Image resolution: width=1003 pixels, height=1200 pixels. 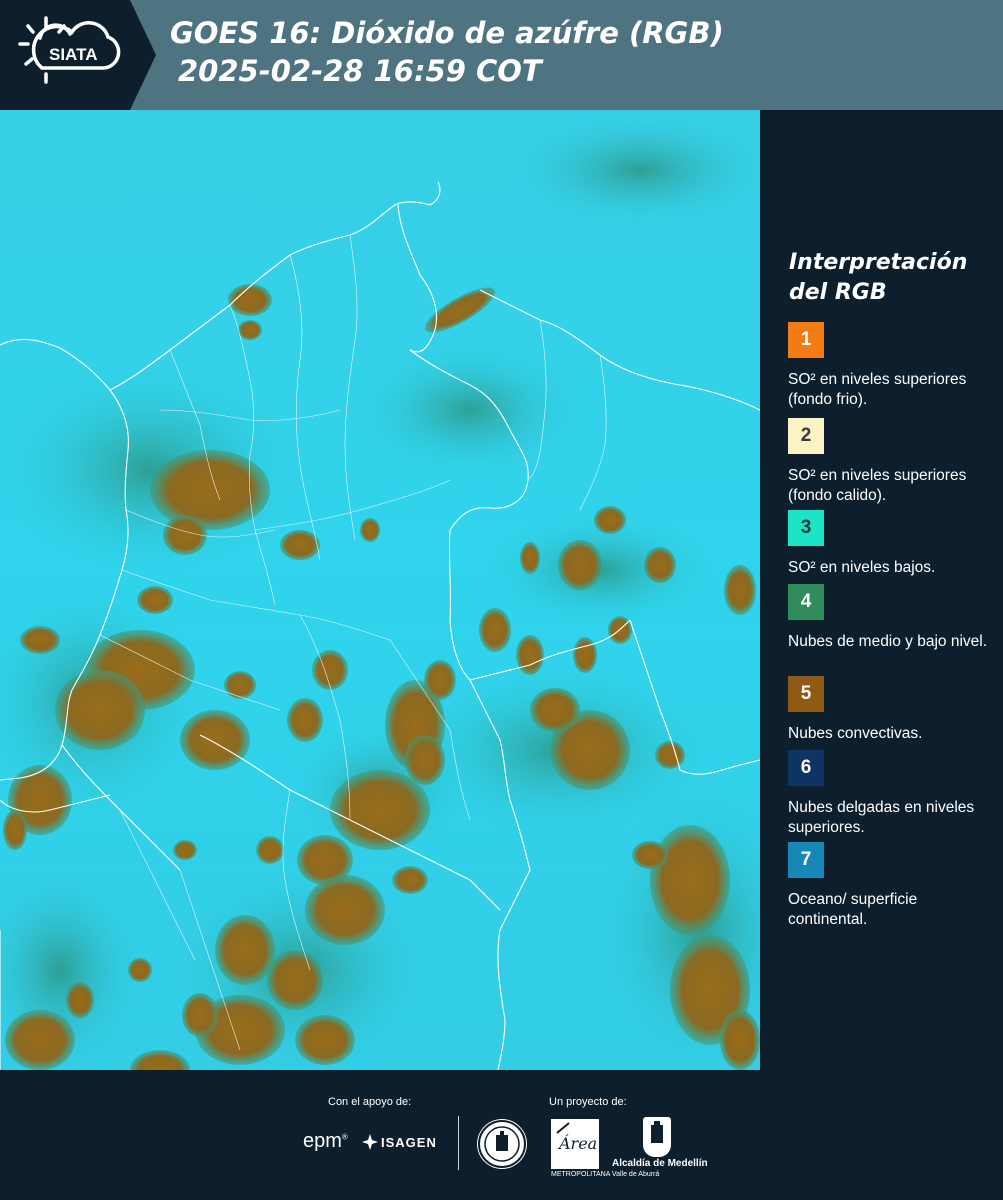 What do you see at coordinates (447, 33) in the screenshot?
I see `title-line-1: GOES 16: Dióxido de azúfre (RGB)` at bounding box center [447, 33].